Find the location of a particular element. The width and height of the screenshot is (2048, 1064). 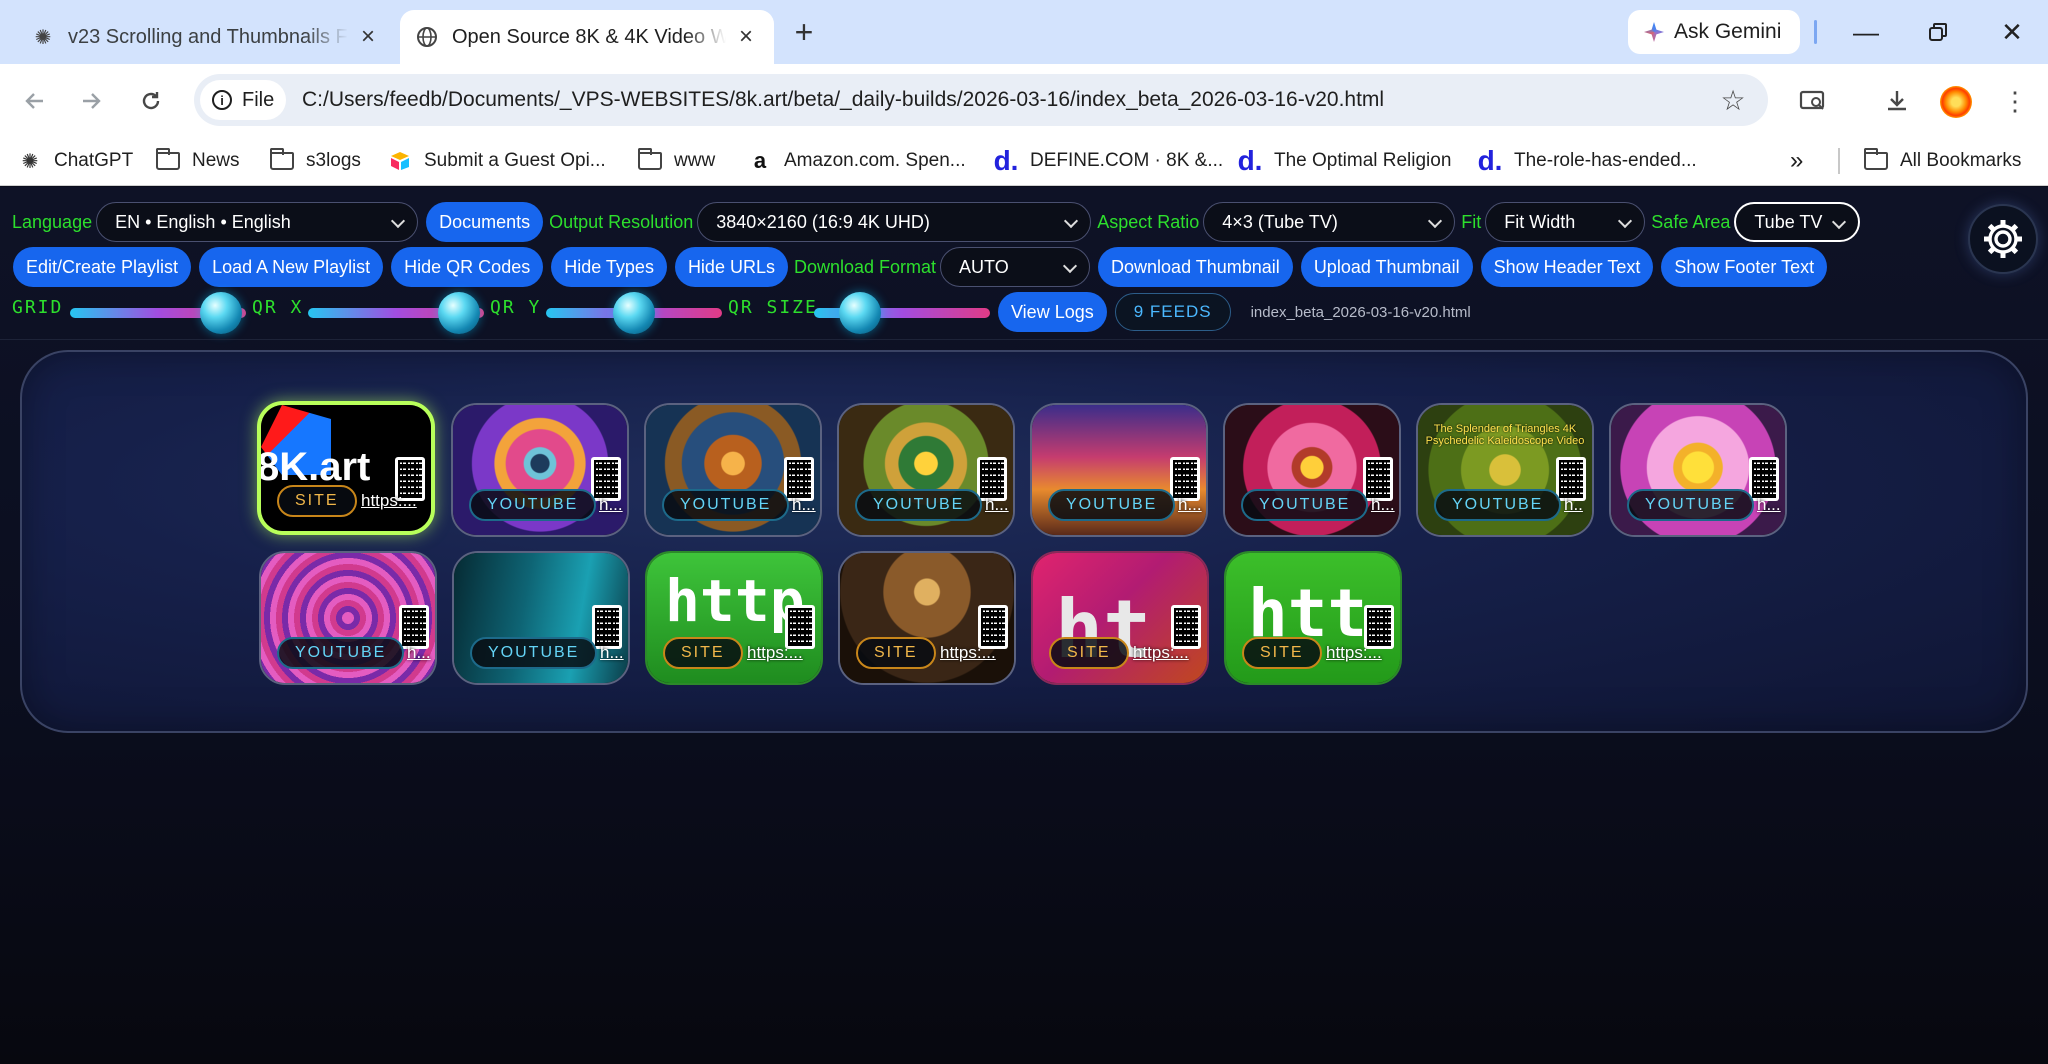

show-header-text-button: Show Header Text is located at coordinates (1567, 267).